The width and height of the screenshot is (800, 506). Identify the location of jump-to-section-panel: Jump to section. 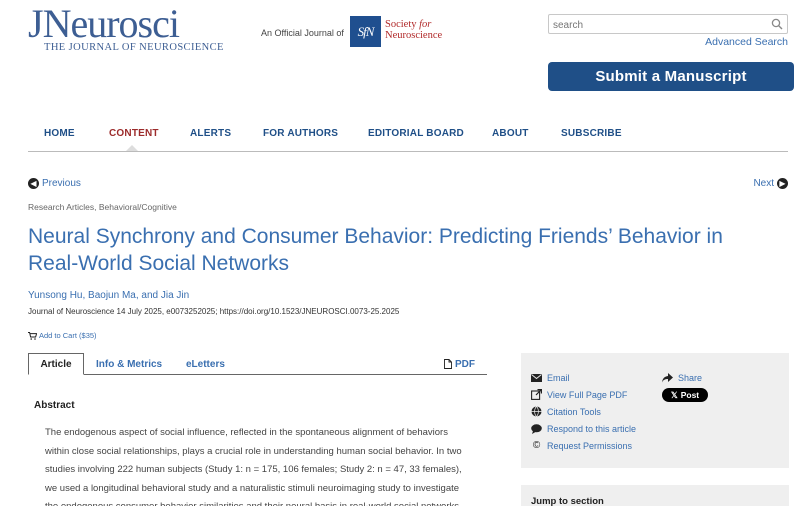
(655, 495).